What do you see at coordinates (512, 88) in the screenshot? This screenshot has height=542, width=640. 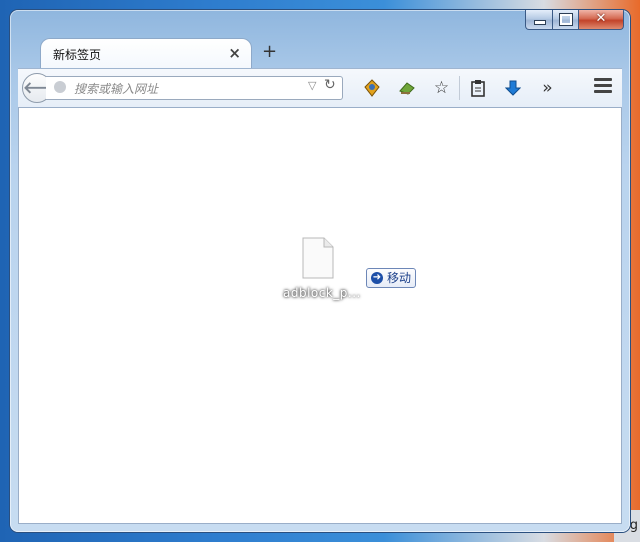 I see `download-arrow-icon` at bounding box center [512, 88].